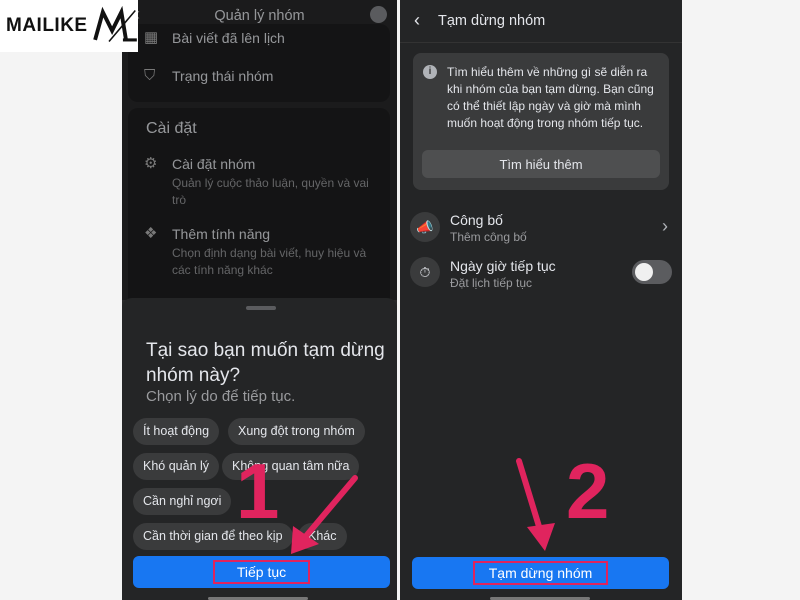  What do you see at coordinates (425, 272) in the screenshot?
I see `stopwatch-icon: ⏱` at bounding box center [425, 272].